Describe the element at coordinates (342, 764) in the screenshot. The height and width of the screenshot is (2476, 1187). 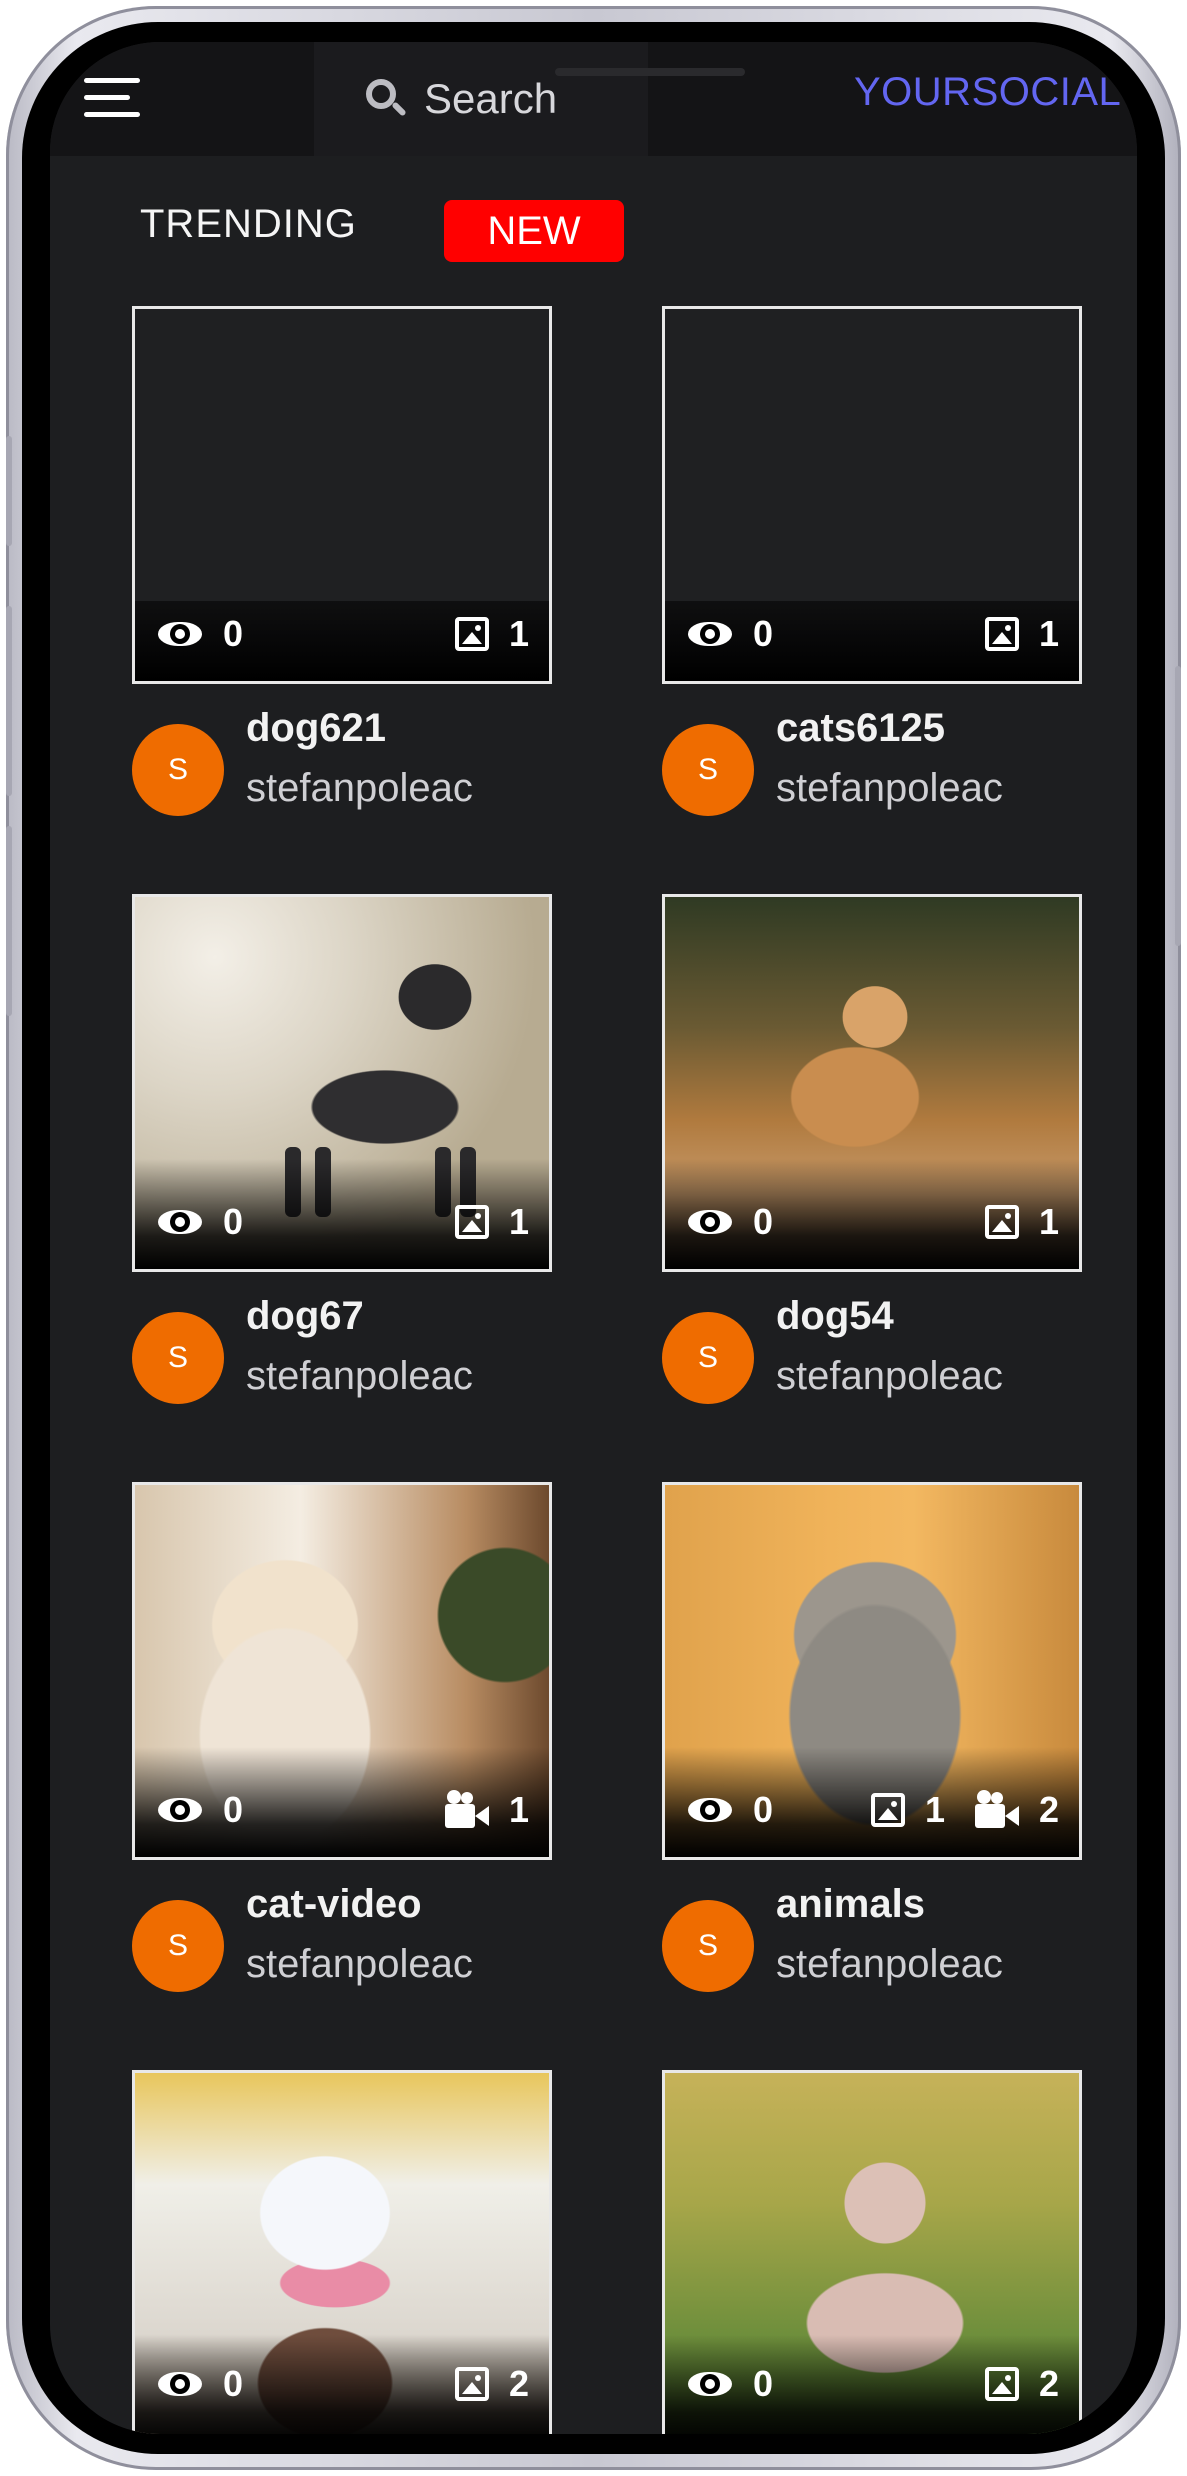
I see `post-meta: S dog621 stefanpoleac` at that location.